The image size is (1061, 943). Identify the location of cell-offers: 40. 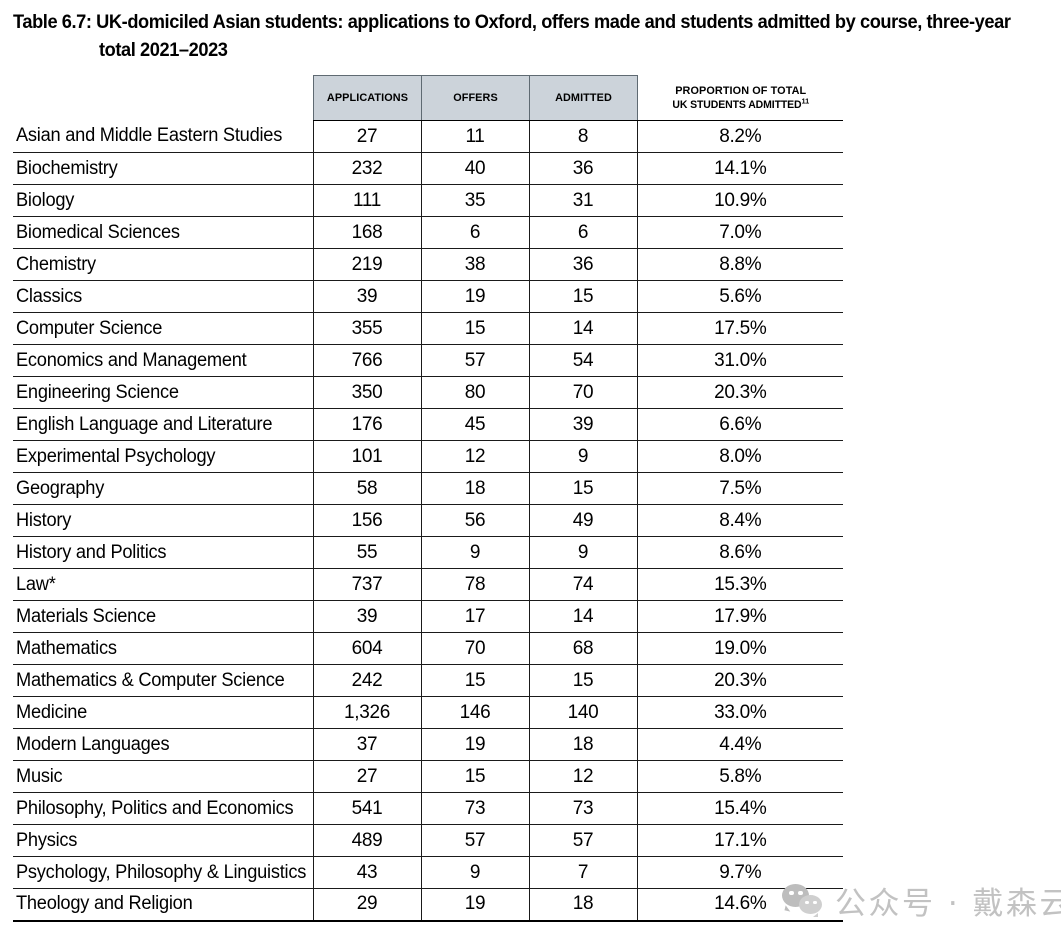
(474, 168).